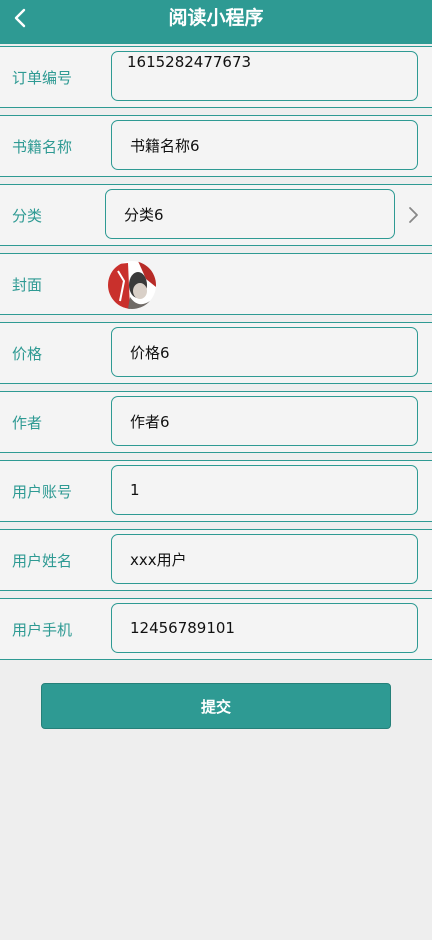 The width and height of the screenshot is (432, 940). I want to click on order-no-row: 订单编号 1615282477673, so click(216, 77).